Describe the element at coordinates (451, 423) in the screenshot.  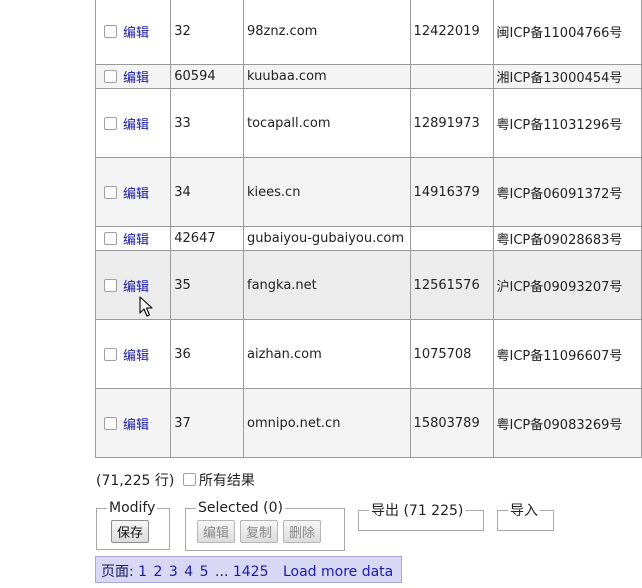
I see `cell-number: 15803789` at that location.